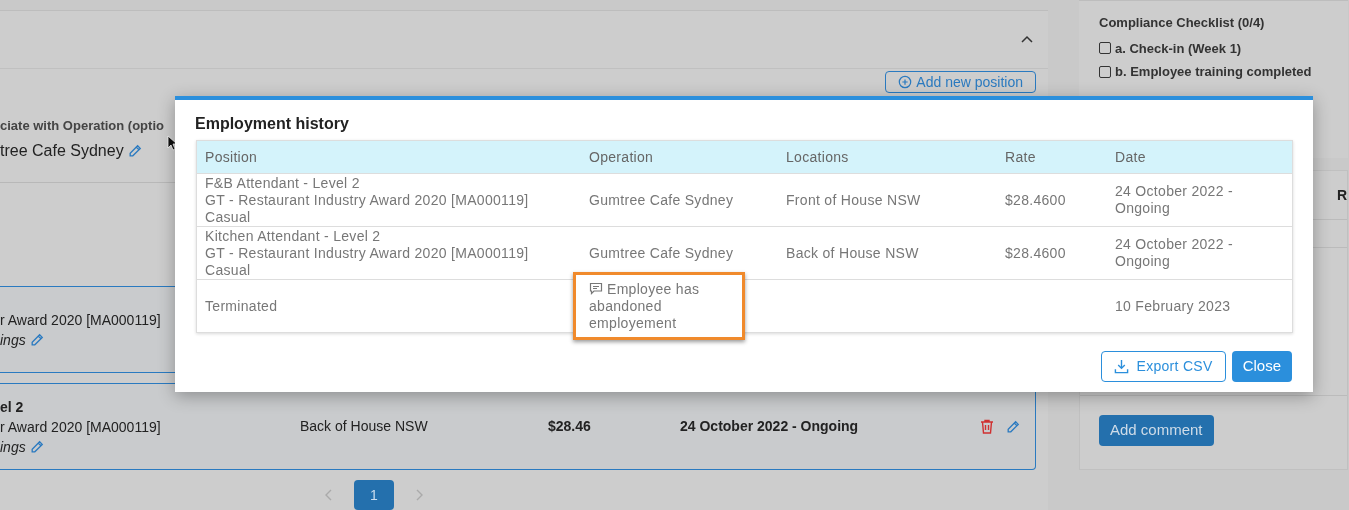 The width and height of the screenshot is (1349, 510). I want to click on modal-title: Employment history, so click(272, 124).